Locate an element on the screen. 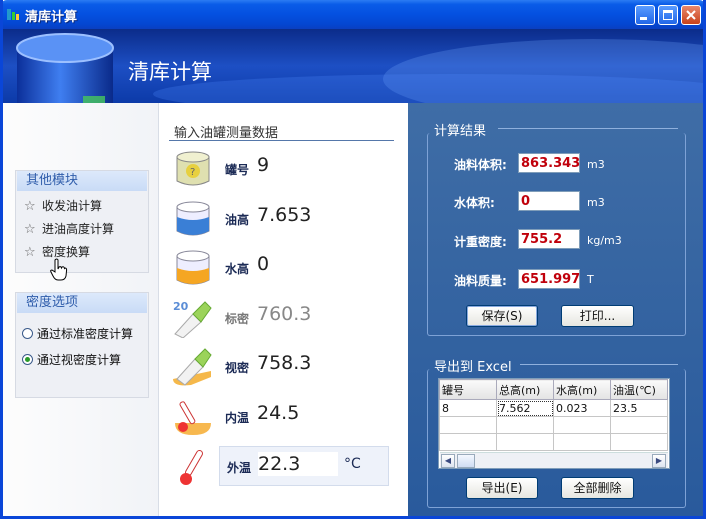  hydrometer-icon is located at coordinates (192, 367).